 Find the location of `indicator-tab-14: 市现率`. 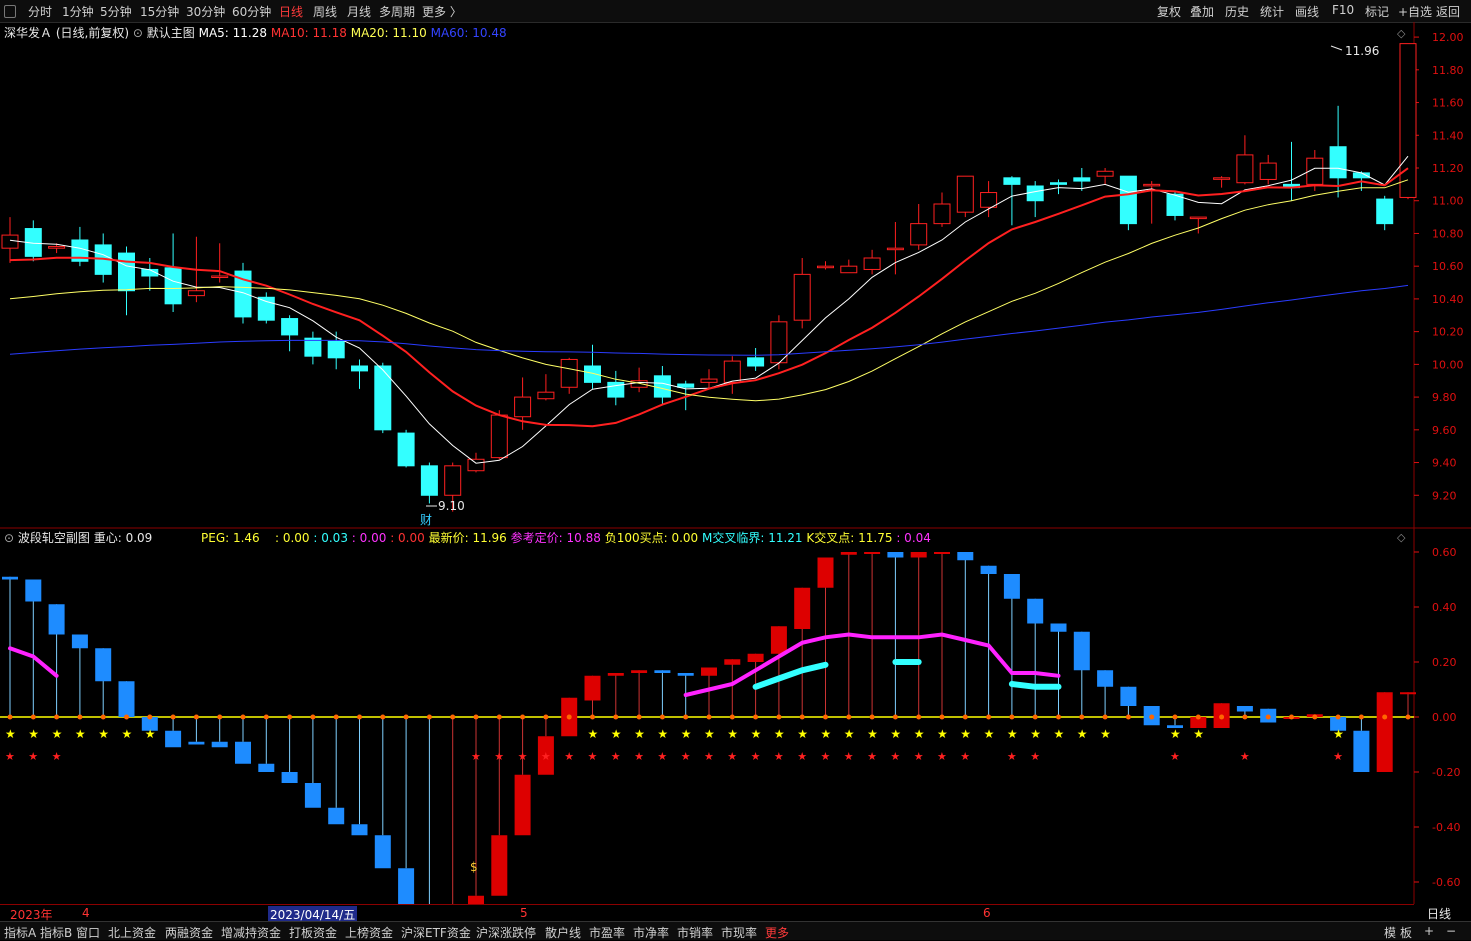

indicator-tab-14: 市现率 is located at coordinates (739, 932).